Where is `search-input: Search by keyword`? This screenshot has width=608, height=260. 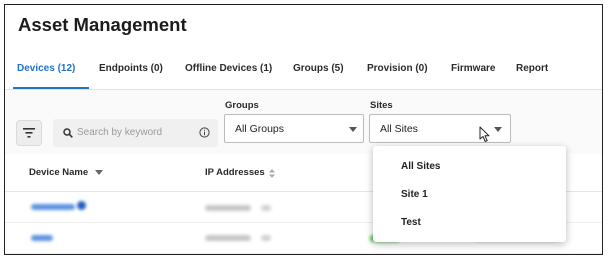 search-input: Search by keyword is located at coordinates (135, 133).